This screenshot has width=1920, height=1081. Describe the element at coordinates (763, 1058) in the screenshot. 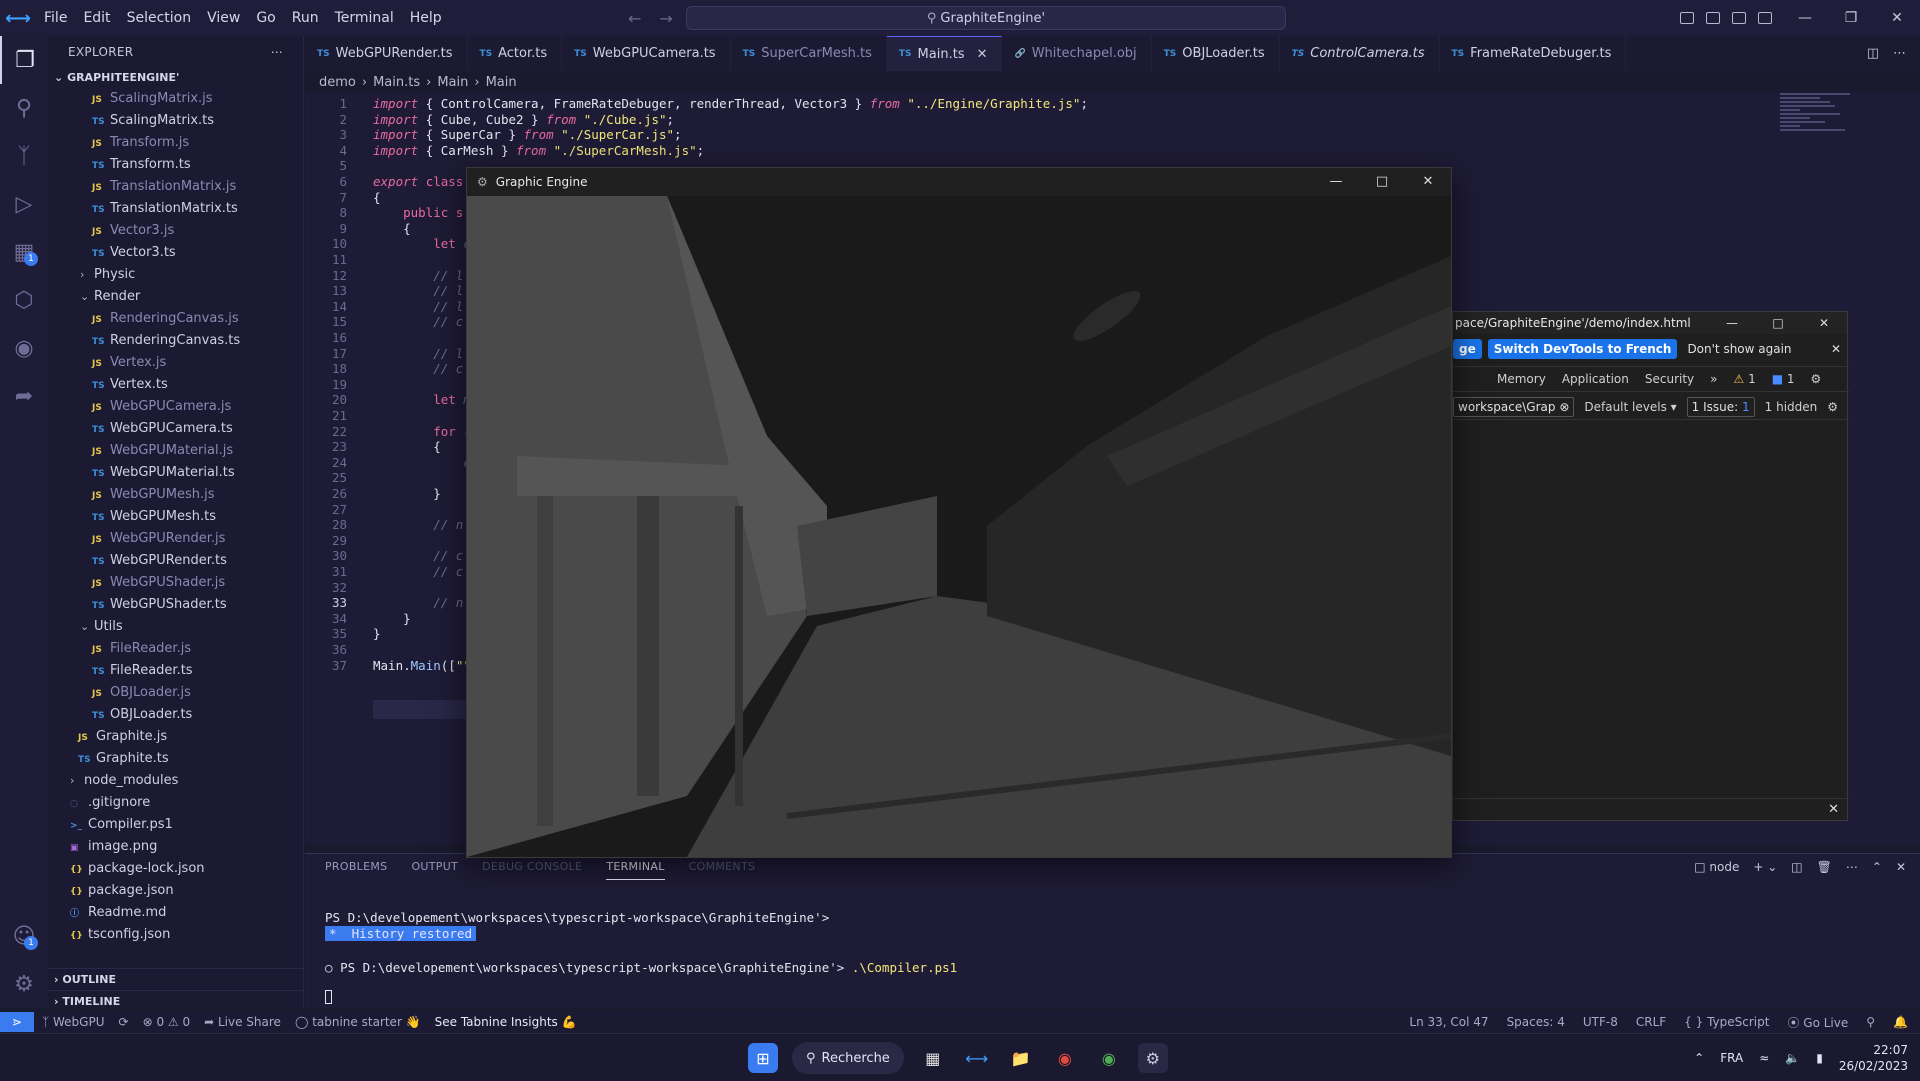

I see `windows-start-icon: ⊞` at that location.